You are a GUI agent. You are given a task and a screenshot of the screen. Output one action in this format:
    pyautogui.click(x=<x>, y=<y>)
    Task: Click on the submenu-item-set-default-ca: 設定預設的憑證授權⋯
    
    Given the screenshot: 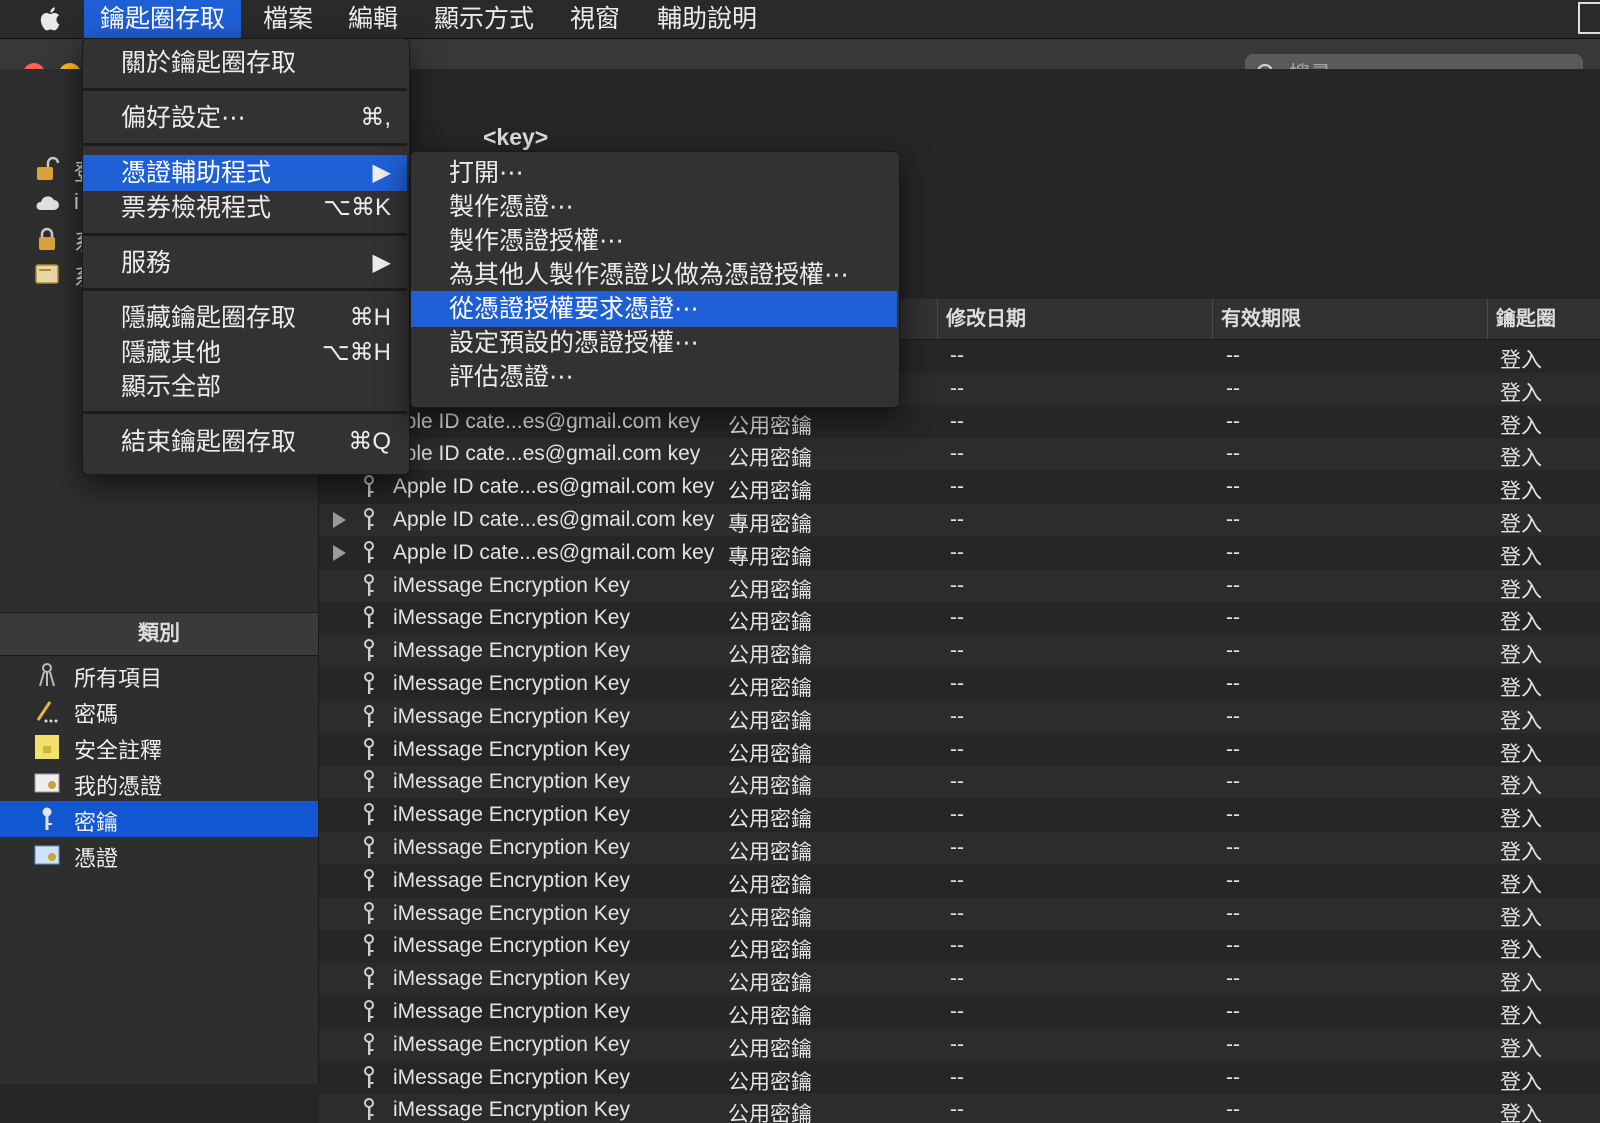 What is the action you would take?
    pyautogui.click(x=654, y=343)
    